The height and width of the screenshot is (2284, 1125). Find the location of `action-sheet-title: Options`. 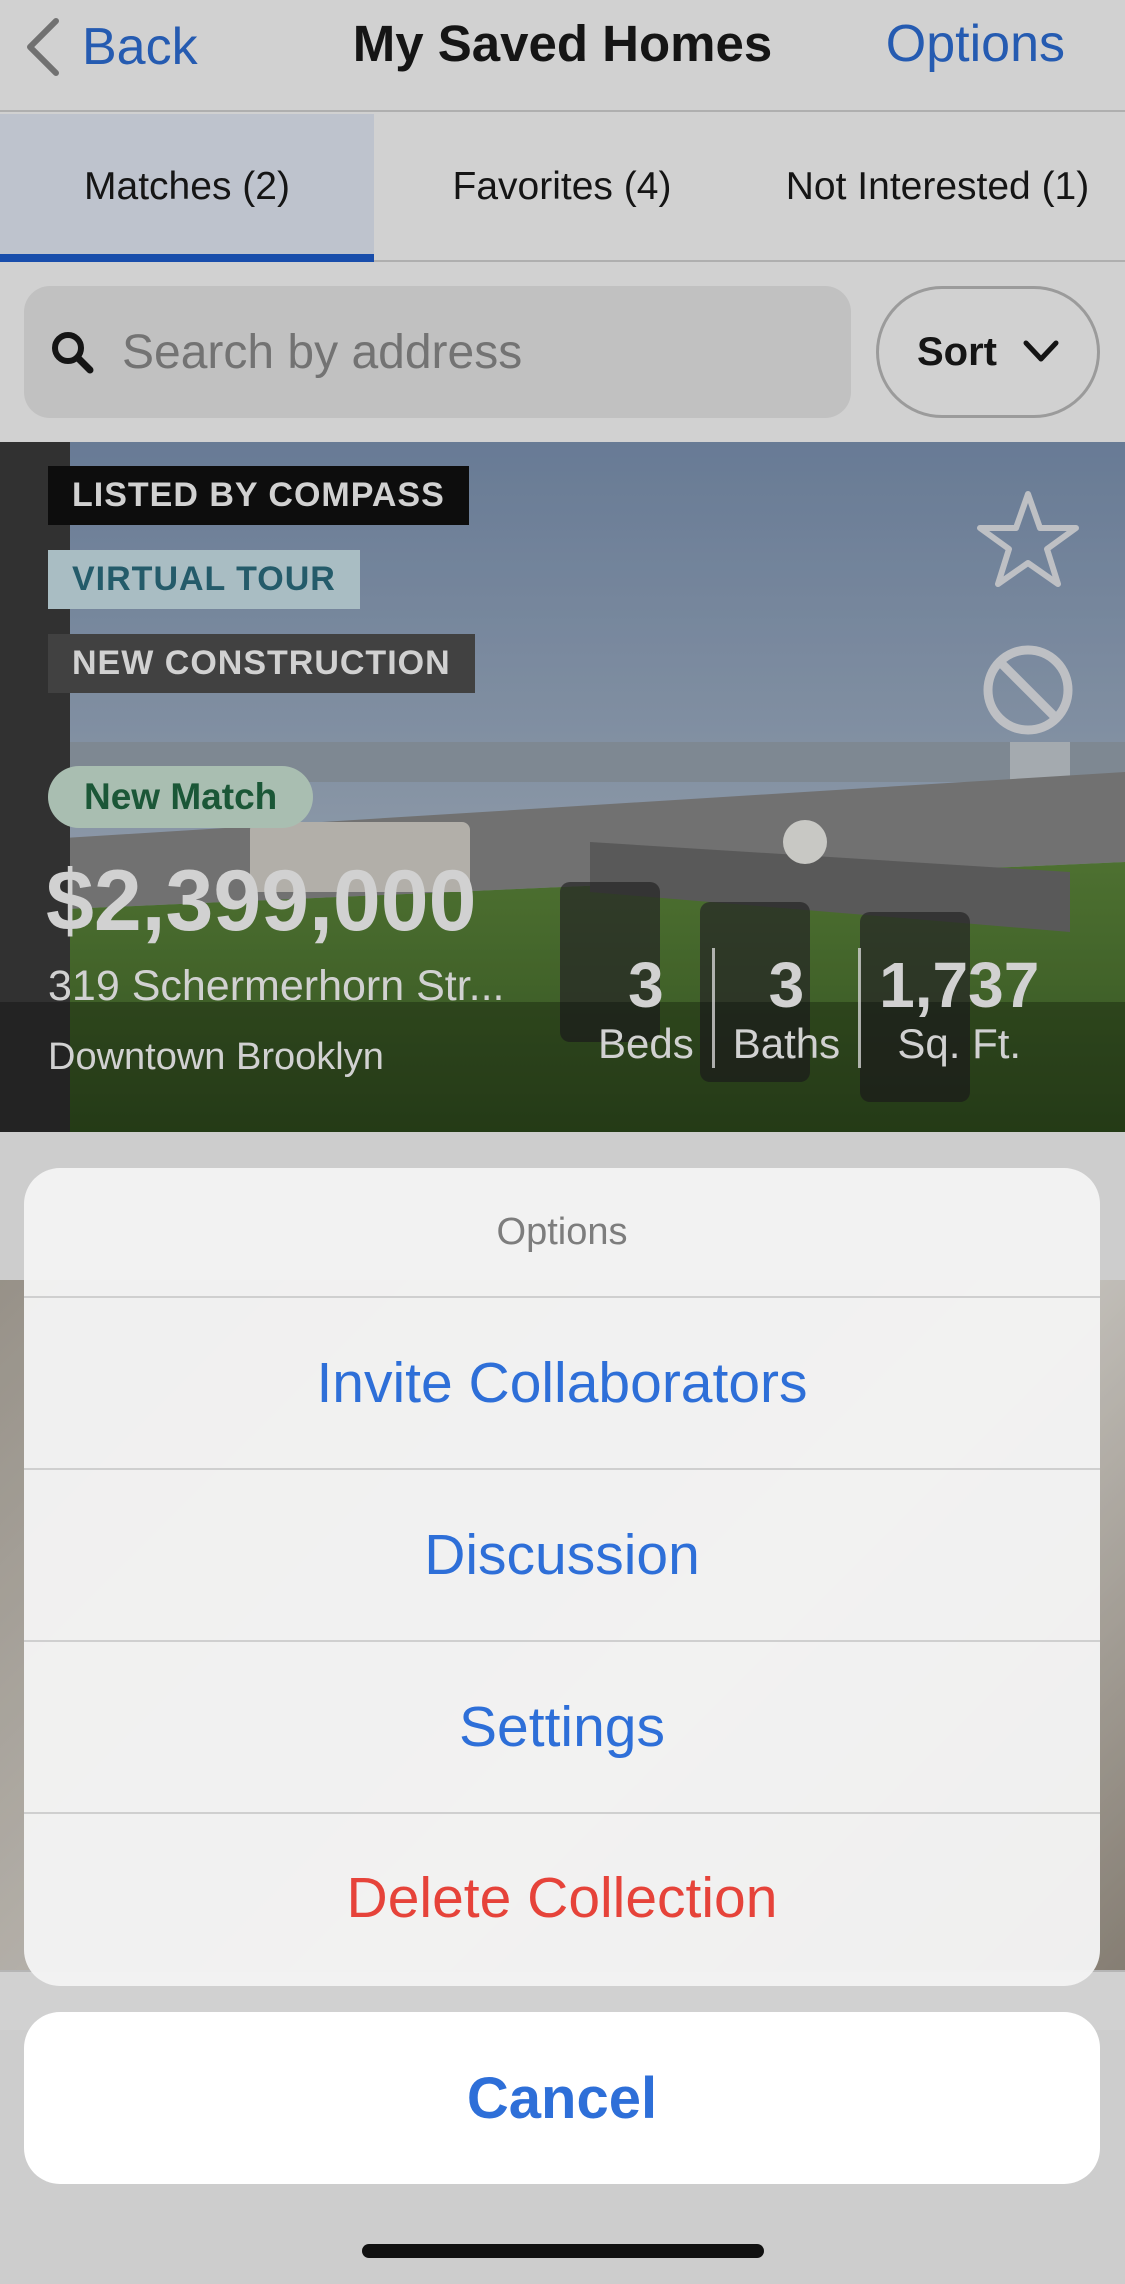

action-sheet-title: Options is located at coordinates (562, 1233).